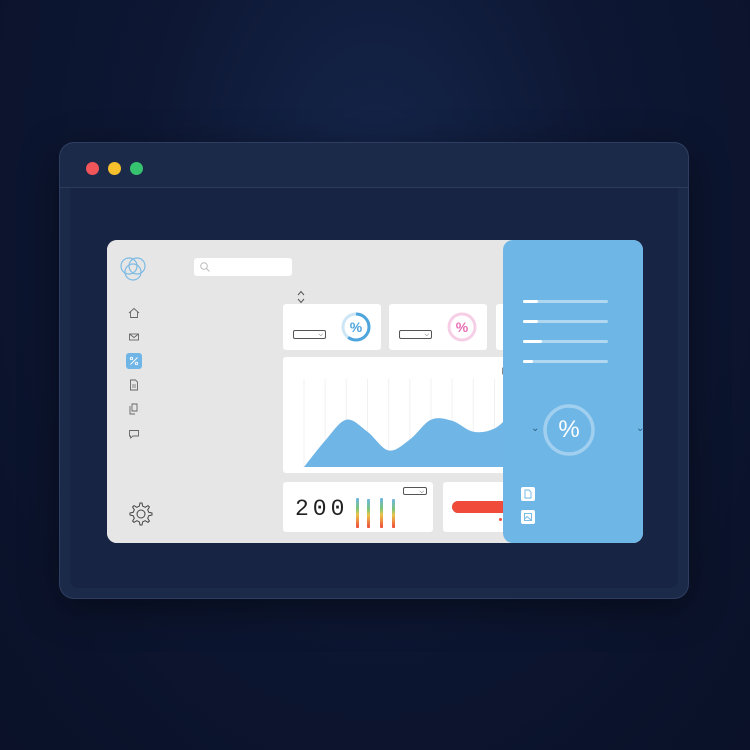 This screenshot has width=750, height=750. I want to click on counter-value: 200, so click(322, 509).